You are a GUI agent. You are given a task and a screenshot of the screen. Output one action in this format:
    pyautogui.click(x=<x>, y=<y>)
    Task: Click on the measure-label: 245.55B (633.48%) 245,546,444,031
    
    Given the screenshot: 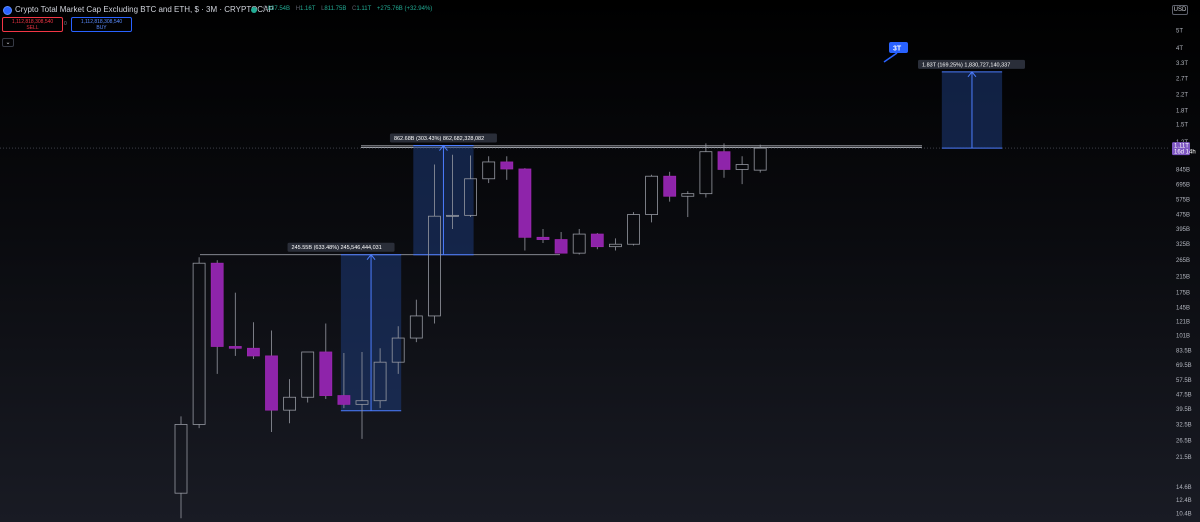 What is the action you would take?
    pyautogui.click(x=337, y=248)
    